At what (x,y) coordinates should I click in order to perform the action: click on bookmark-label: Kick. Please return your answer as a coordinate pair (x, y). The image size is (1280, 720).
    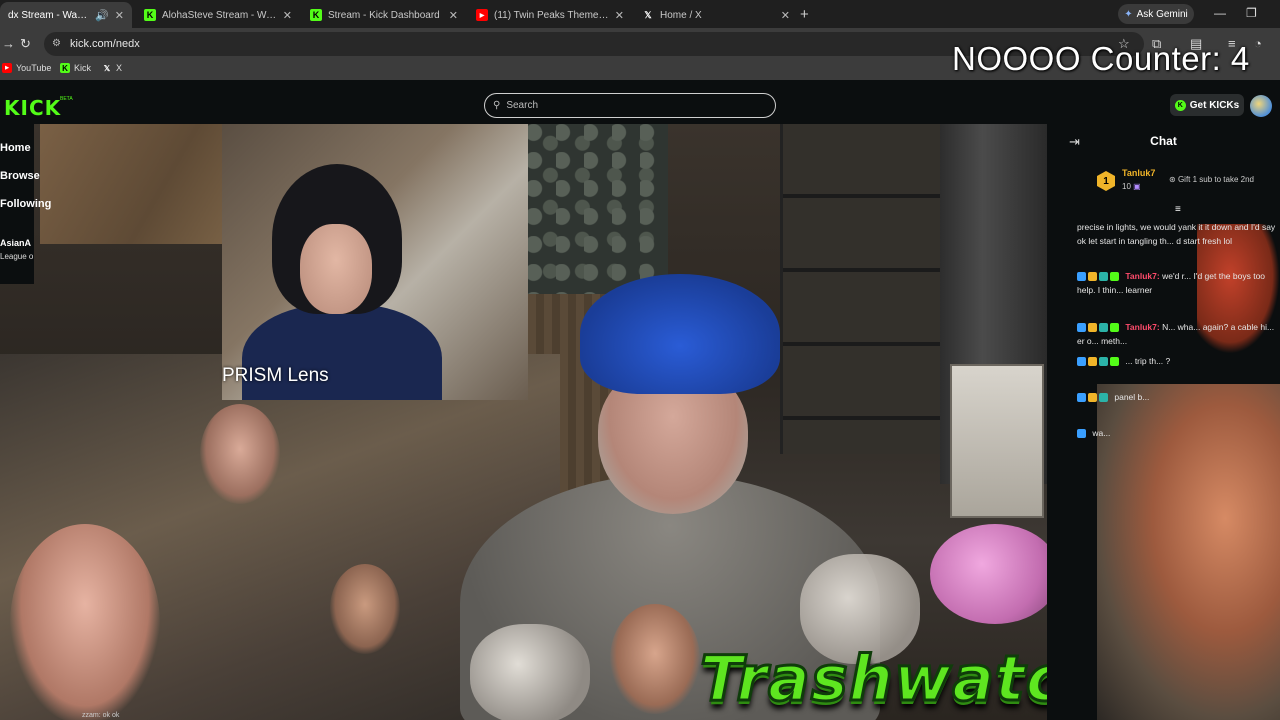
    Looking at the image, I should click on (83, 68).